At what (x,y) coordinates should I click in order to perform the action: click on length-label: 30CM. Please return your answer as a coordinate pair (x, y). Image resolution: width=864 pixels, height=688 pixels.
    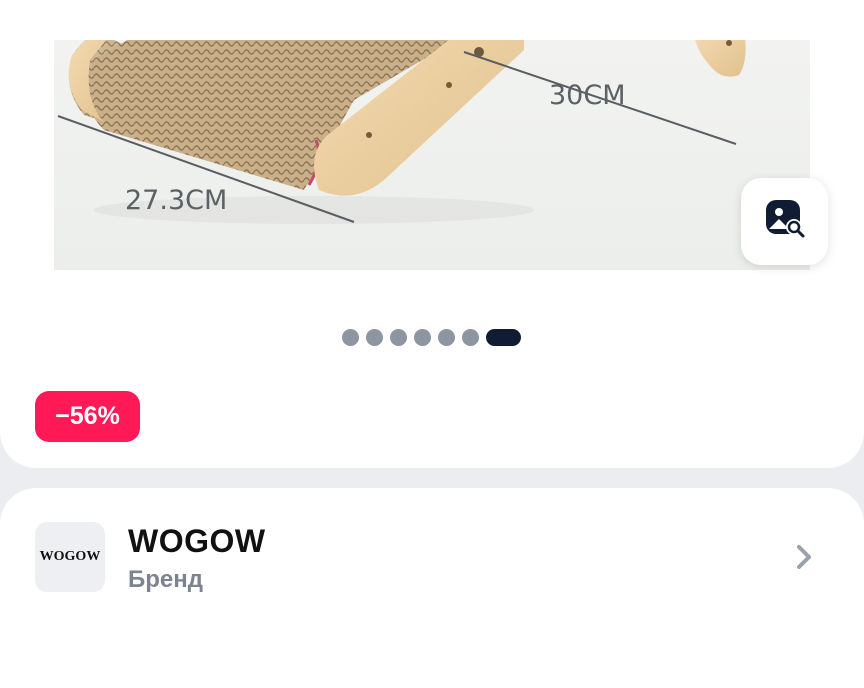
    Looking at the image, I should click on (587, 95).